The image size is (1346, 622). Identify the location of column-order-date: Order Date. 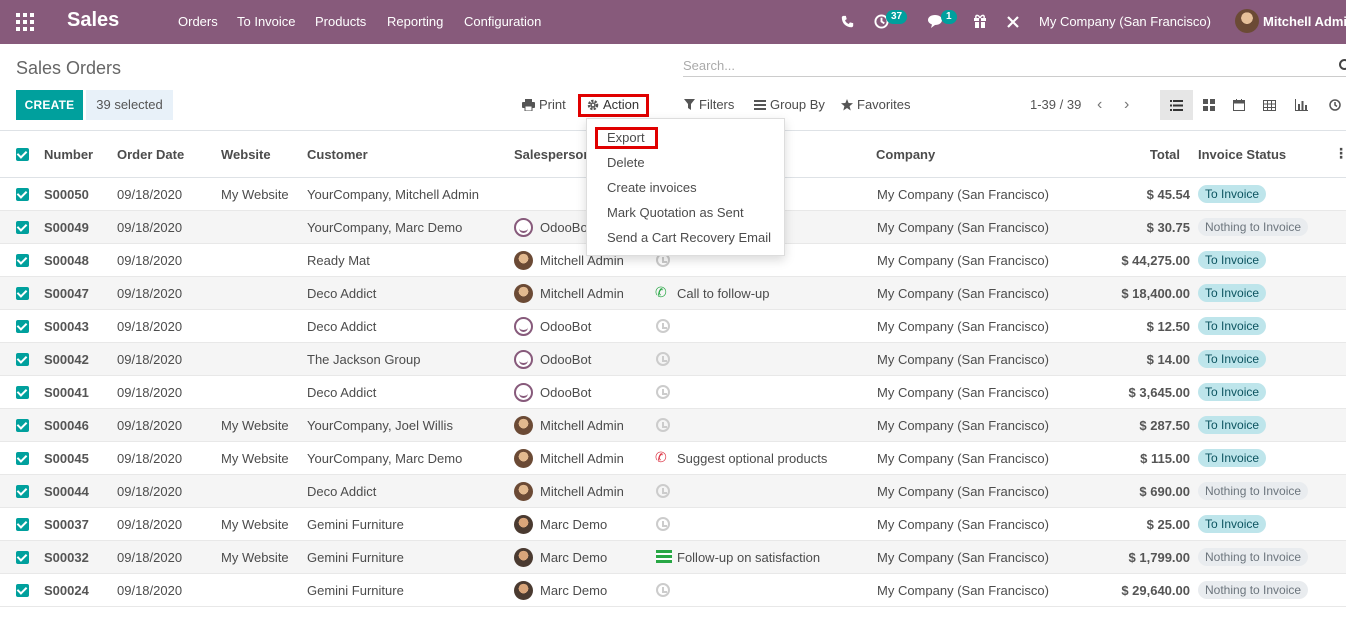
(150, 154).